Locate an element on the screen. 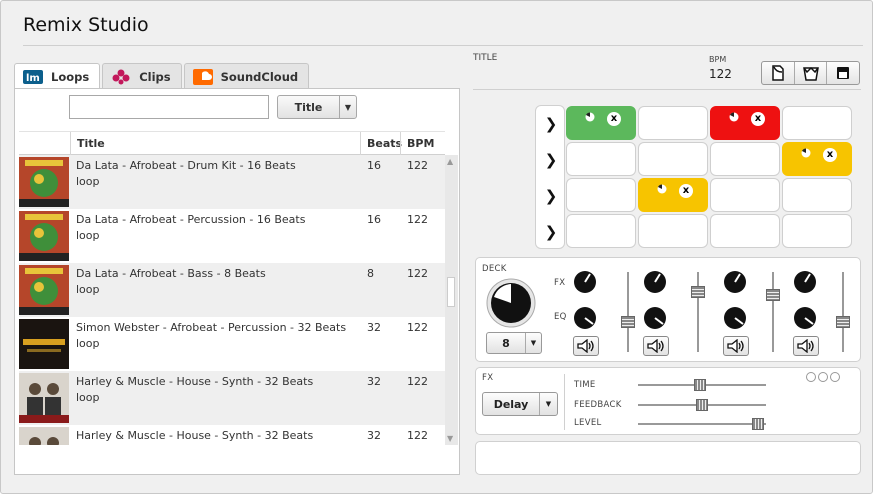 The height and width of the screenshot is (494, 873). fx-panel: FX Delay ▼ TIME FEEDBACK LEVEL is located at coordinates (668, 401).